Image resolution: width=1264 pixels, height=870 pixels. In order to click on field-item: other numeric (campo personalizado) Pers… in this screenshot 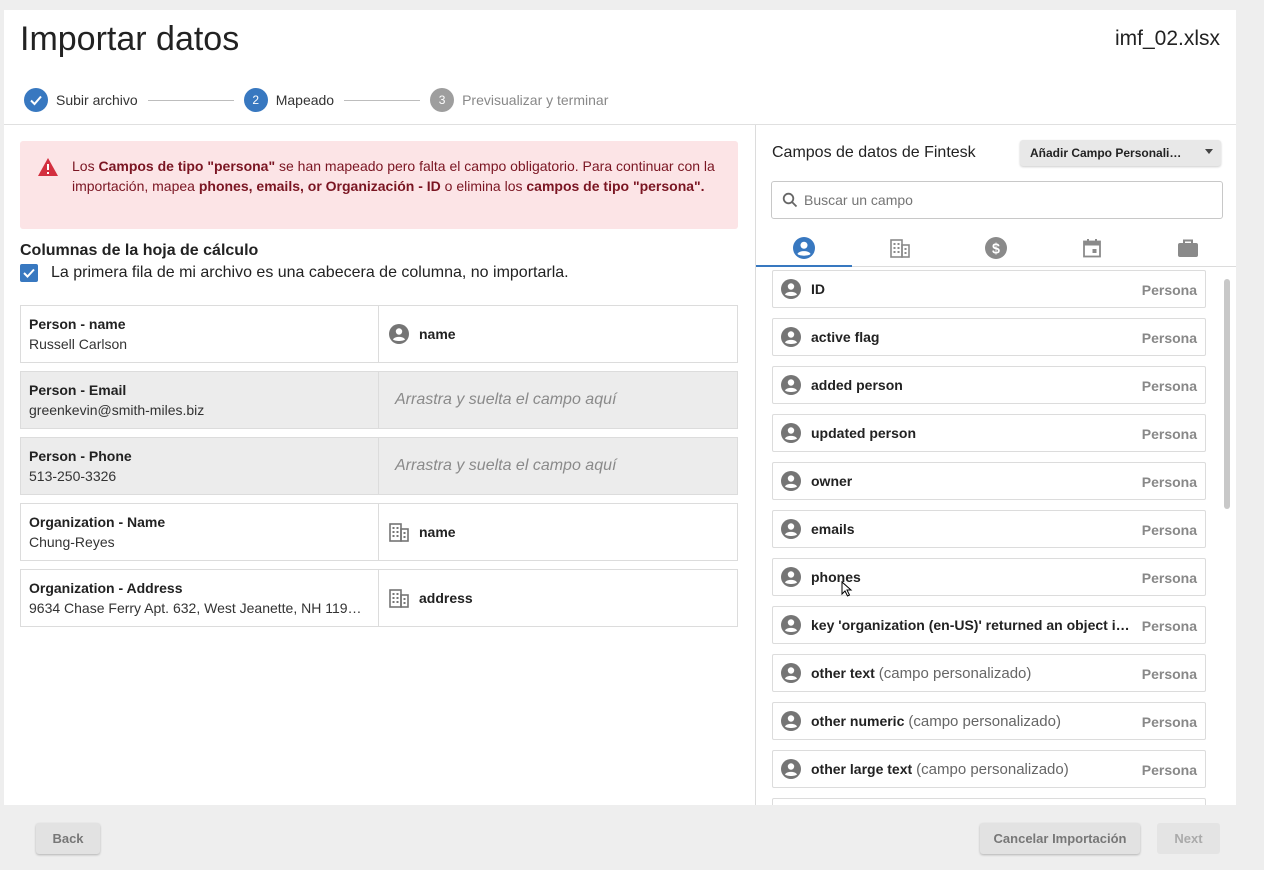, I will do `click(989, 721)`.